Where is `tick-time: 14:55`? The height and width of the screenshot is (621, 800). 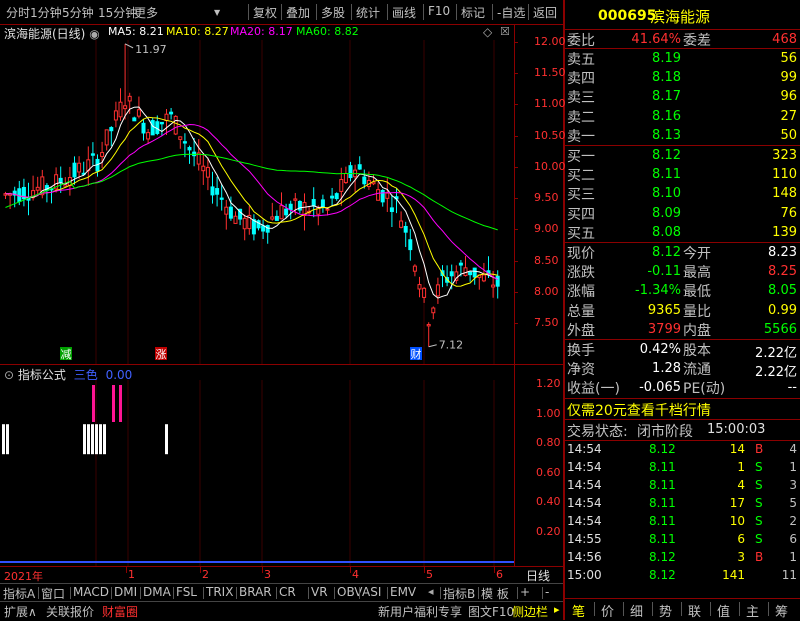 tick-time: 14:55 is located at coordinates (584, 539).